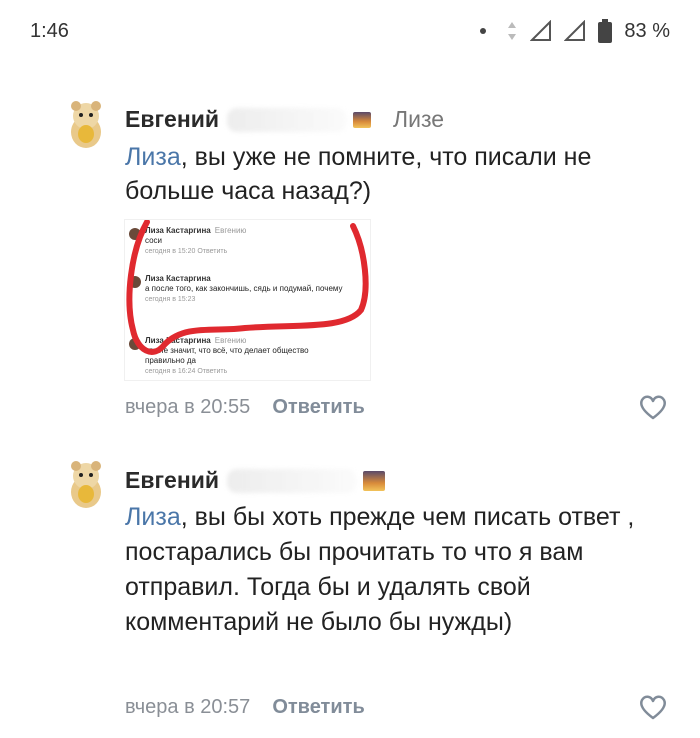 This screenshot has width=700, height=738. What do you see at coordinates (49, 30) in the screenshot?
I see `status-time: 1:46` at bounding box center [49, 30].